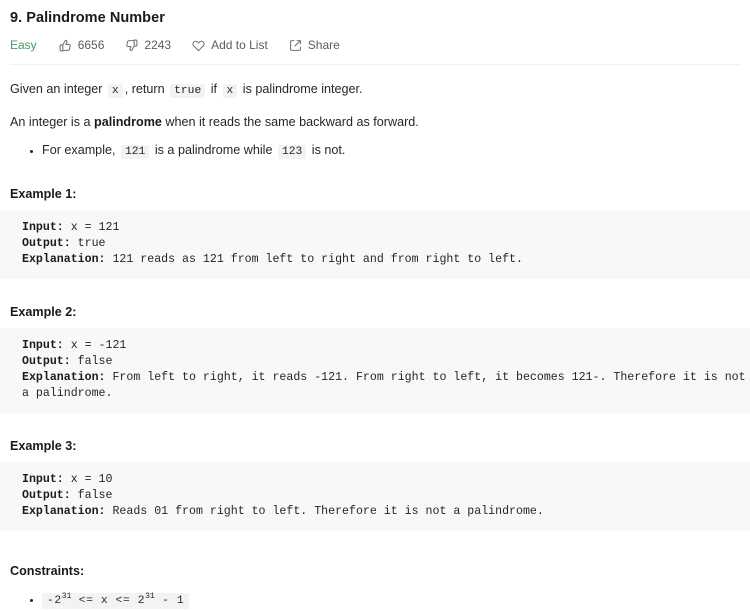 The height and width of the screenshot is (610, 750). I want to click on dislikes-button: 2243, so click(148, 45).